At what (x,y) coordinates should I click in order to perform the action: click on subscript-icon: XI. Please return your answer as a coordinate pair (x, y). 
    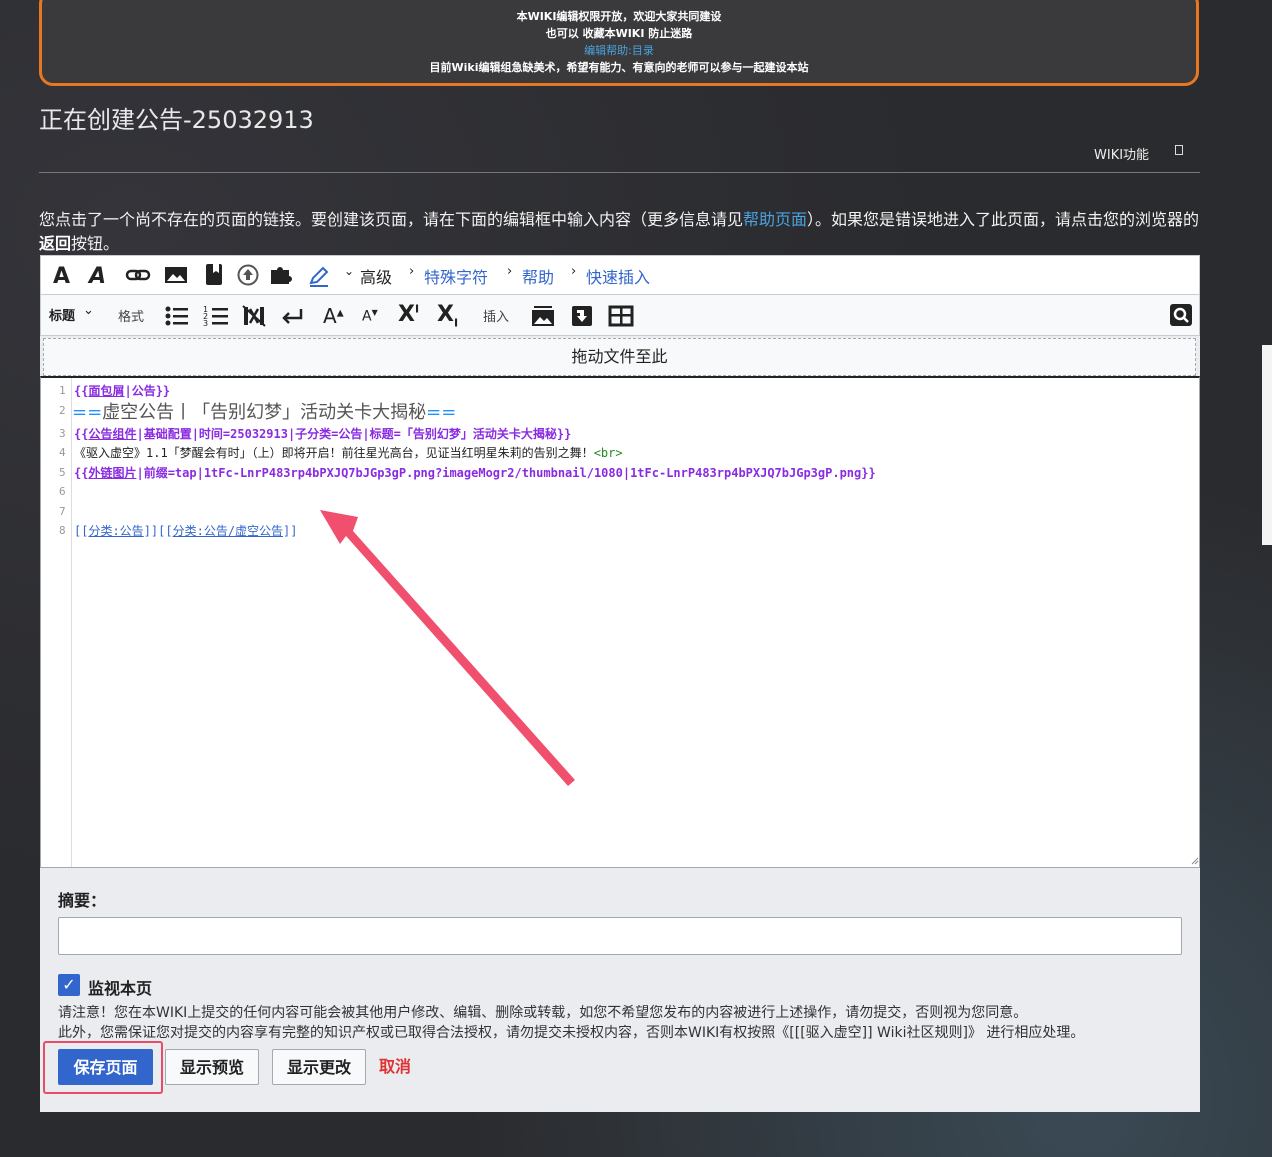
    Looking at the image, I should click on (447, 315).